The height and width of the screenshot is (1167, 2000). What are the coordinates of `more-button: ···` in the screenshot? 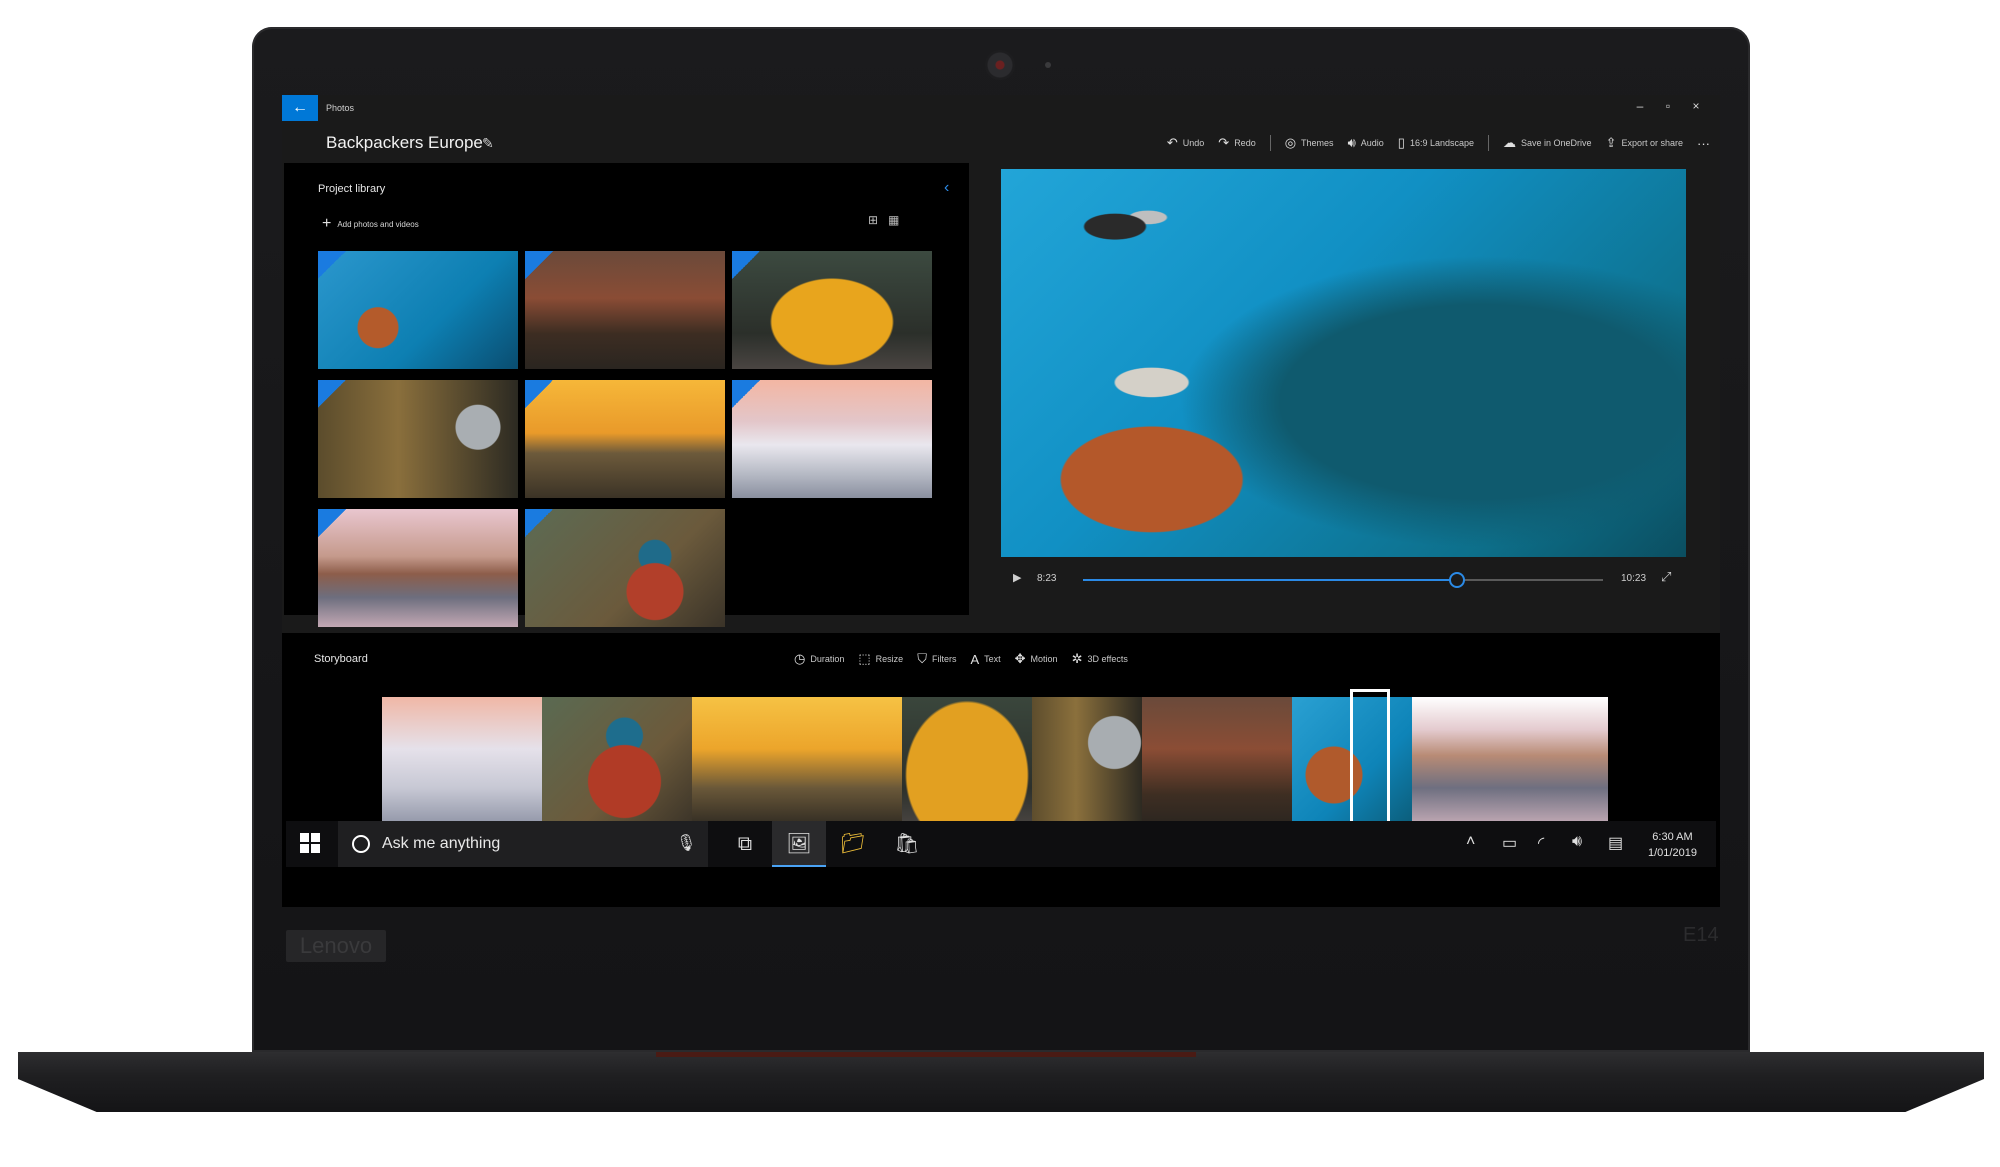 It's located at (1703, 143).